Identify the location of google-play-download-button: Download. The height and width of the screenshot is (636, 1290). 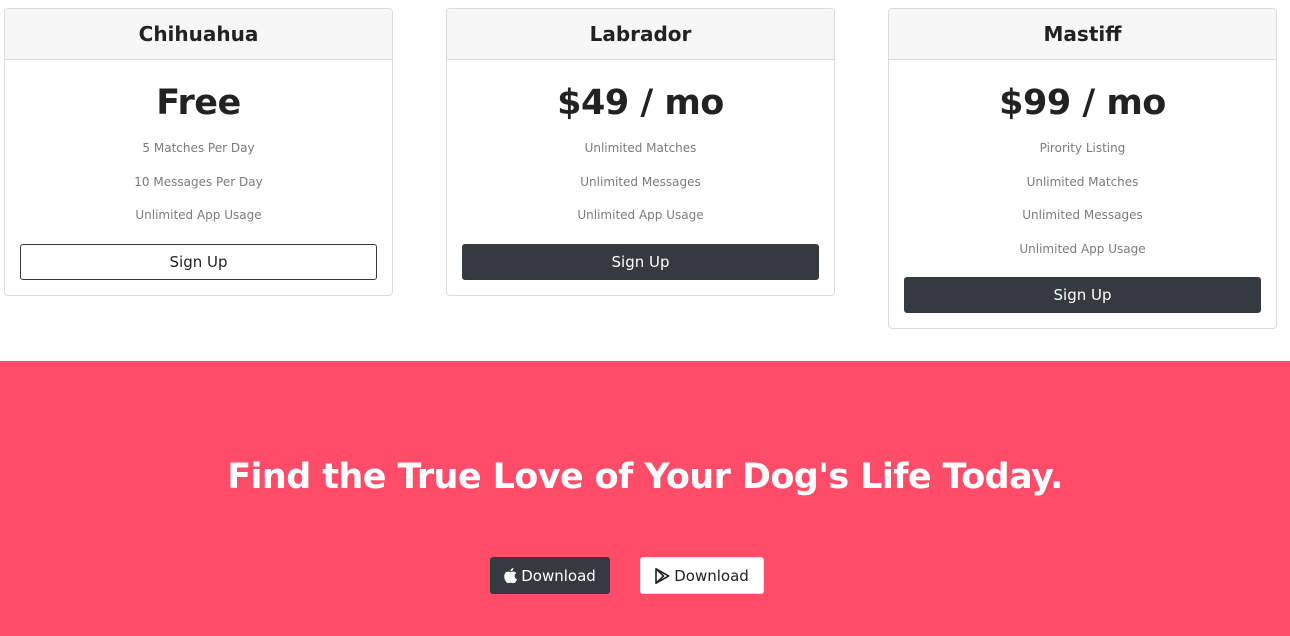
(702, 575).